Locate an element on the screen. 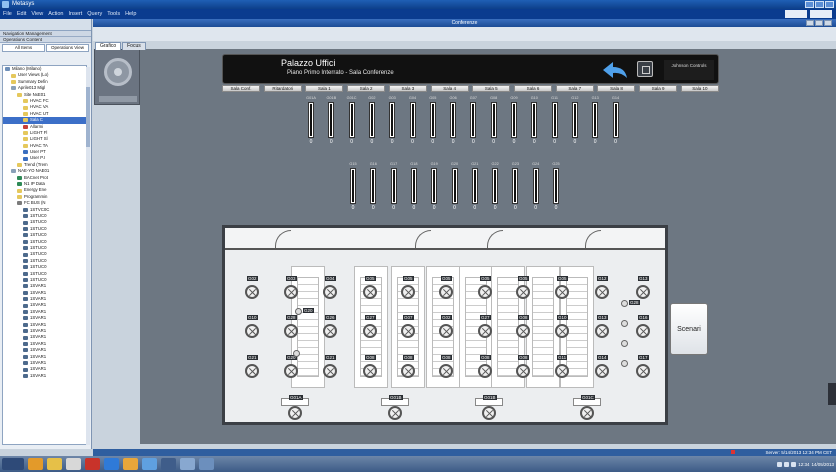  minimize-button is located at coordinates (809, 4).